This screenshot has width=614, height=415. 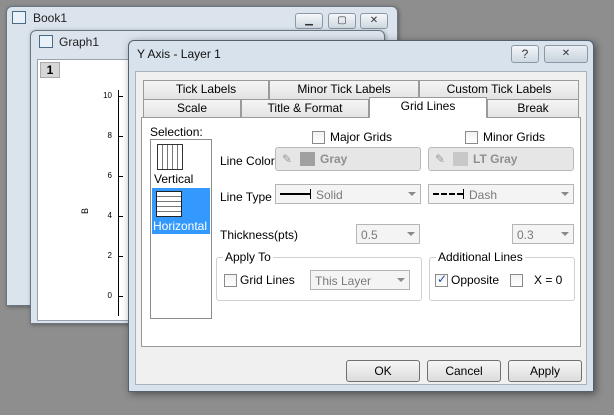 I want to click on grid-lines-checkbox, so click(x=230, y=280).